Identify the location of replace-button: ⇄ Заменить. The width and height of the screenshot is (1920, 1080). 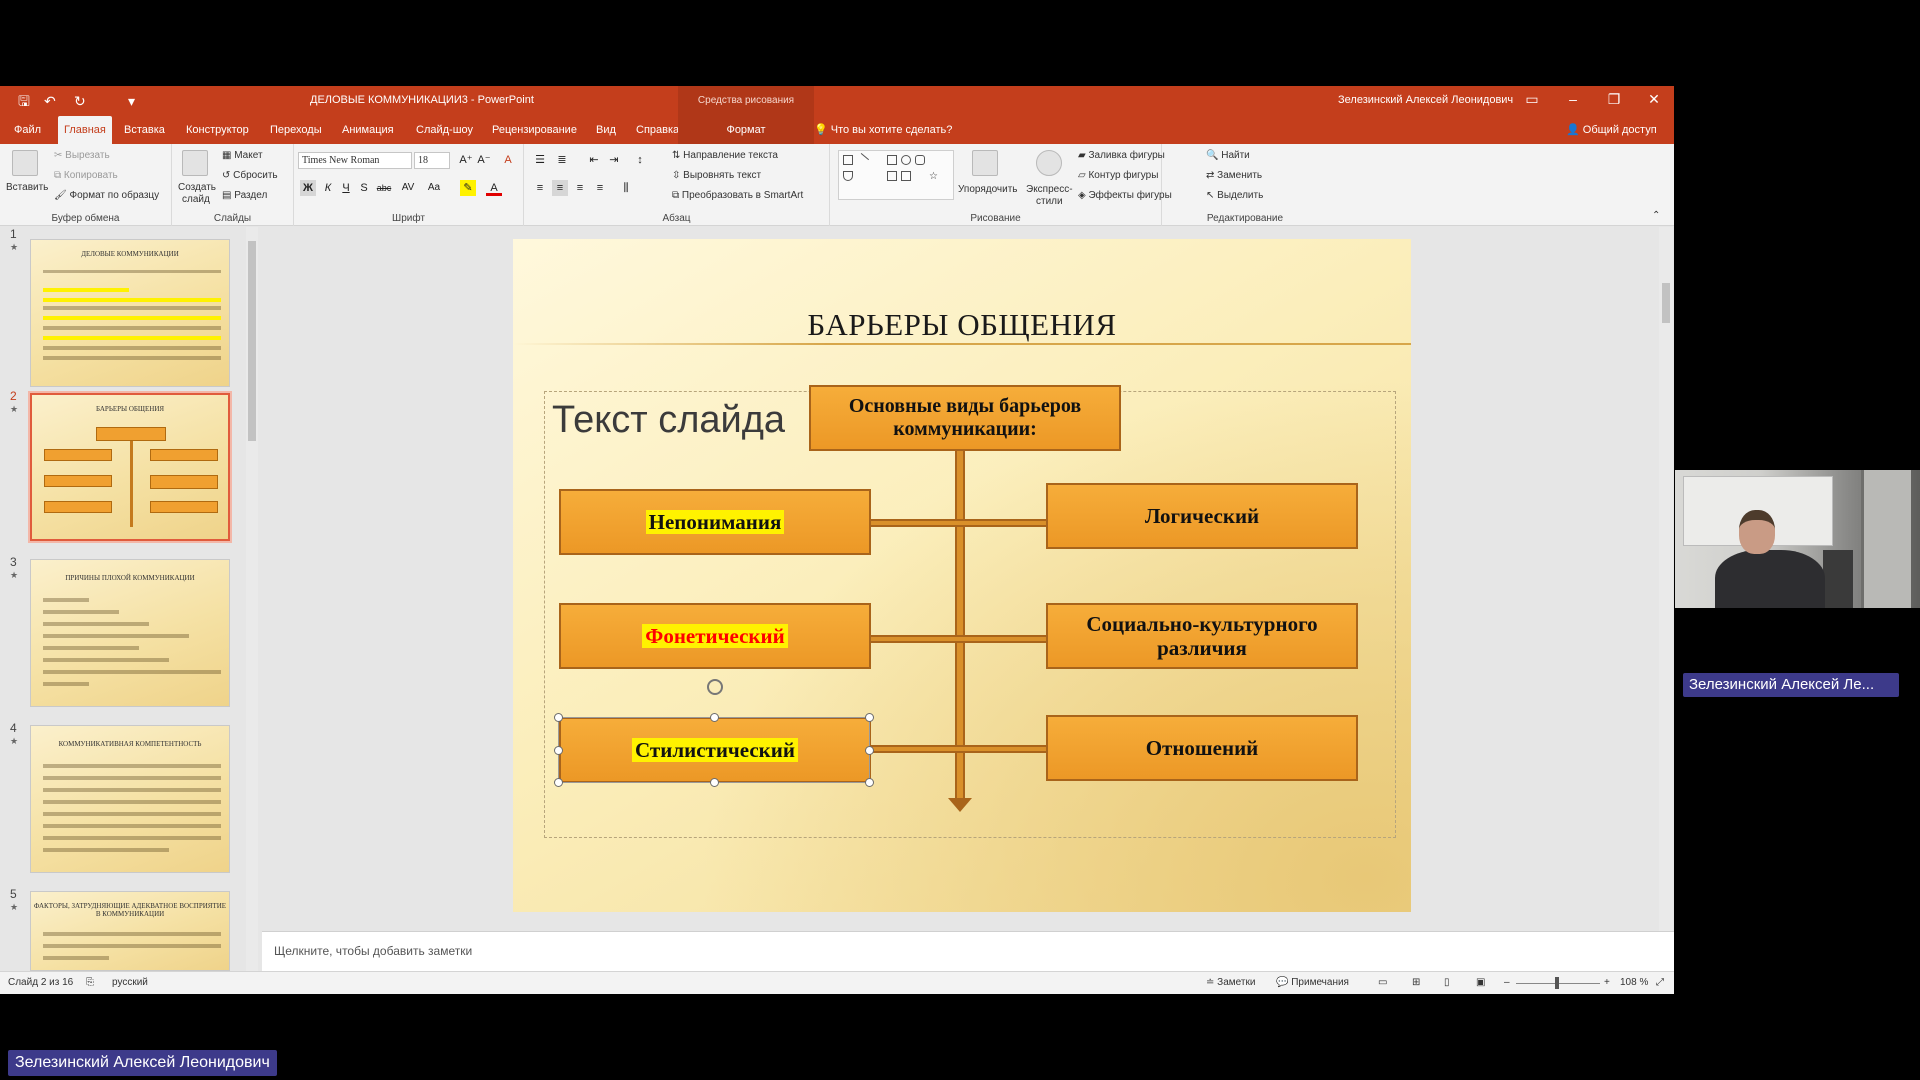
(1234, 175).